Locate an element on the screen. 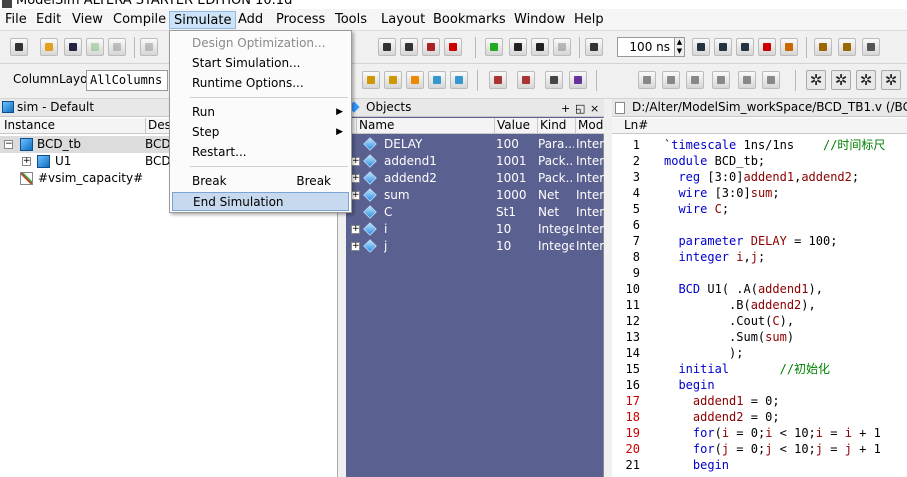 Image resolution: width=907 pixels, height=477 pixels. gear-icon-2: ✲ is located at coordinates (841, 80).